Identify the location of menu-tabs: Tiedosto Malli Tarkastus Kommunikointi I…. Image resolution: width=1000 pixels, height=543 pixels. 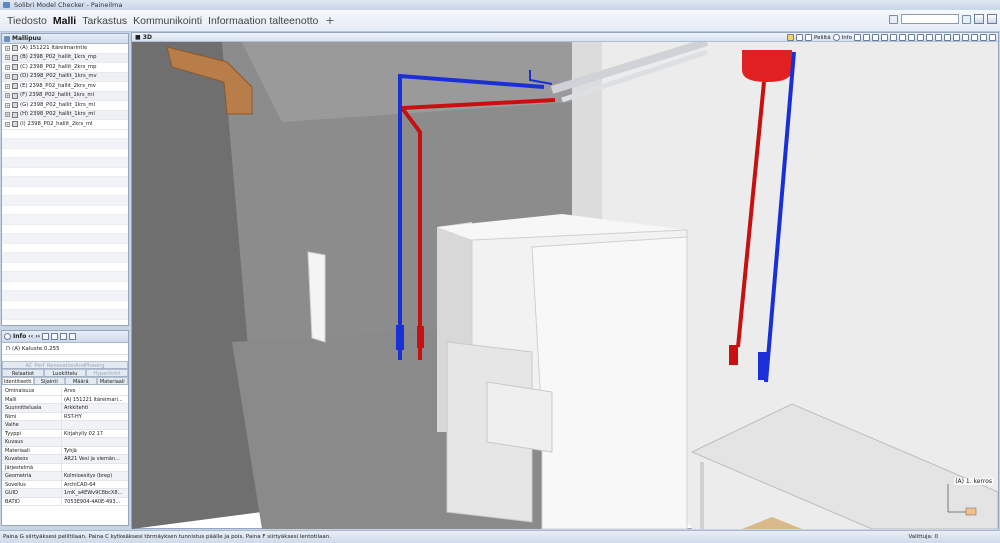
(171, 21).